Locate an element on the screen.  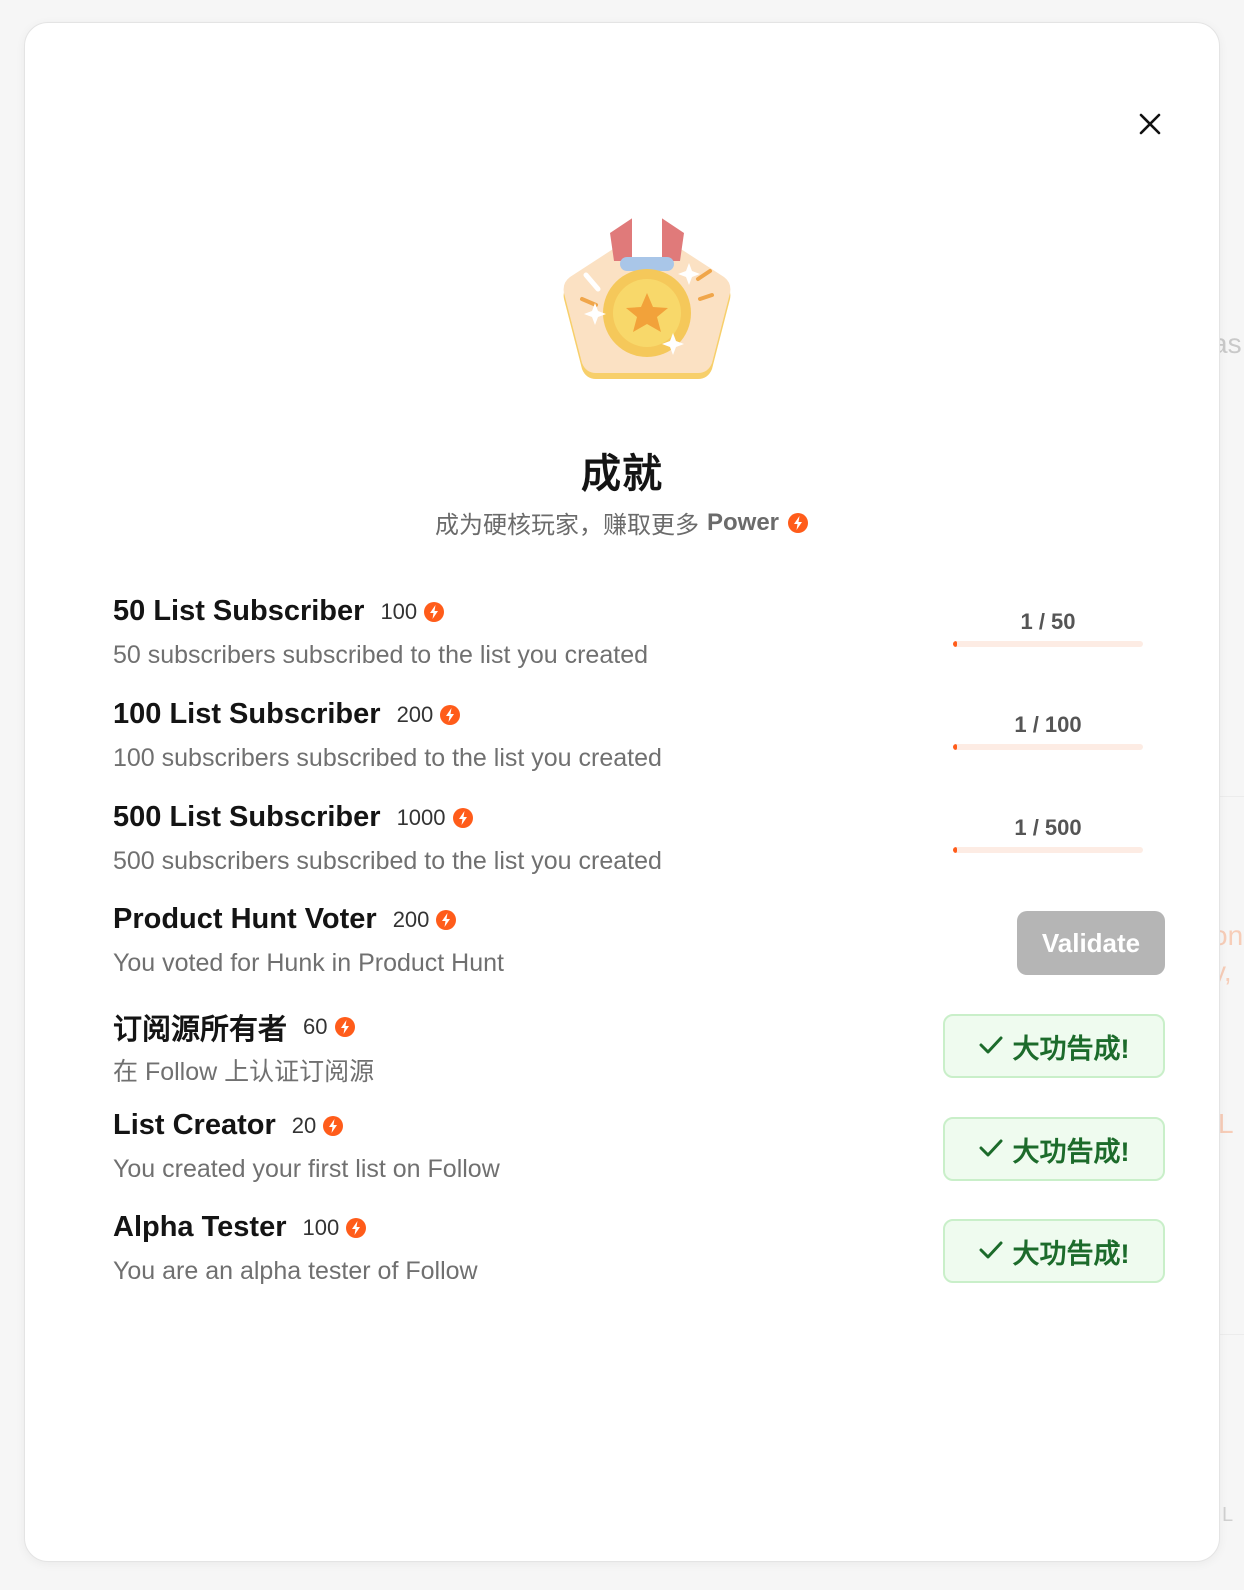
achievement-points: 60 is located at coordinates (315, 1026).